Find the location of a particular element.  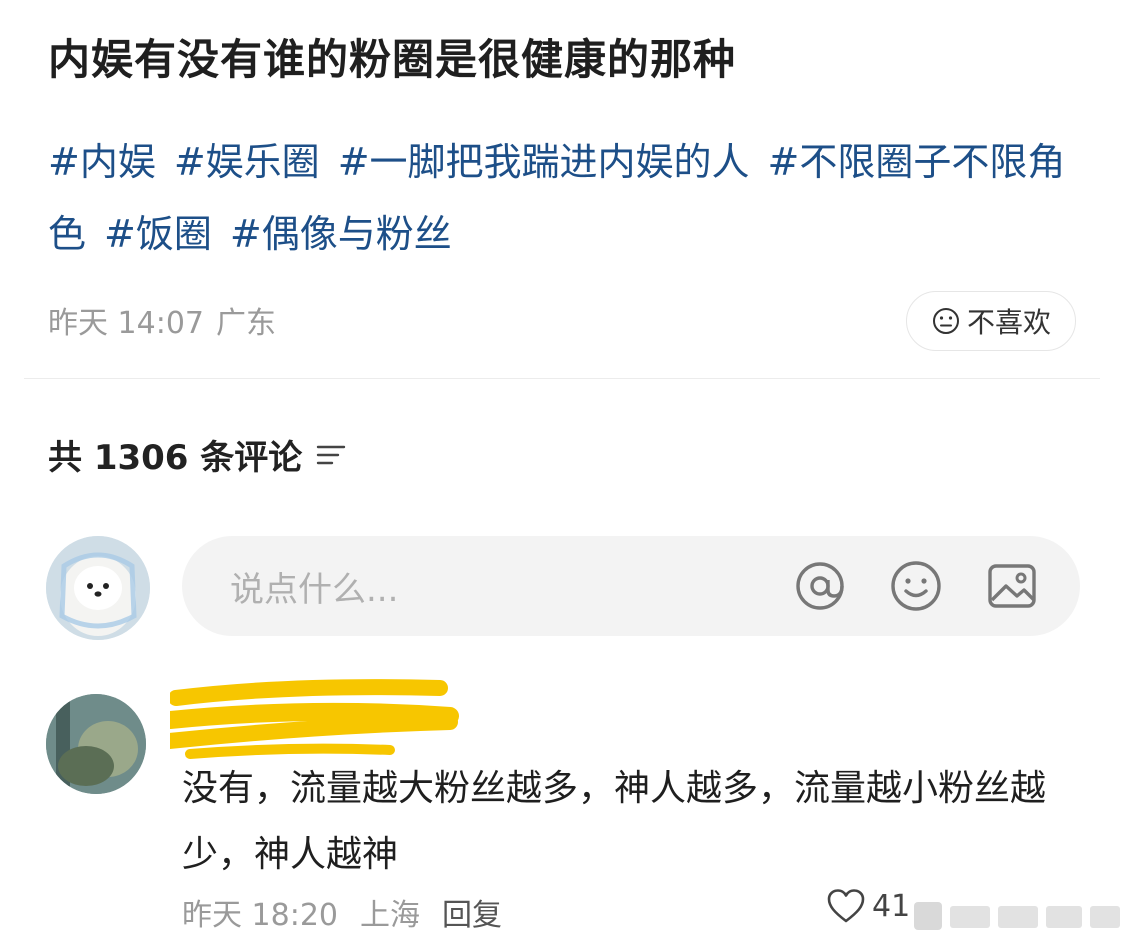

neutral-face-icon is located at coordinates (945, 321).